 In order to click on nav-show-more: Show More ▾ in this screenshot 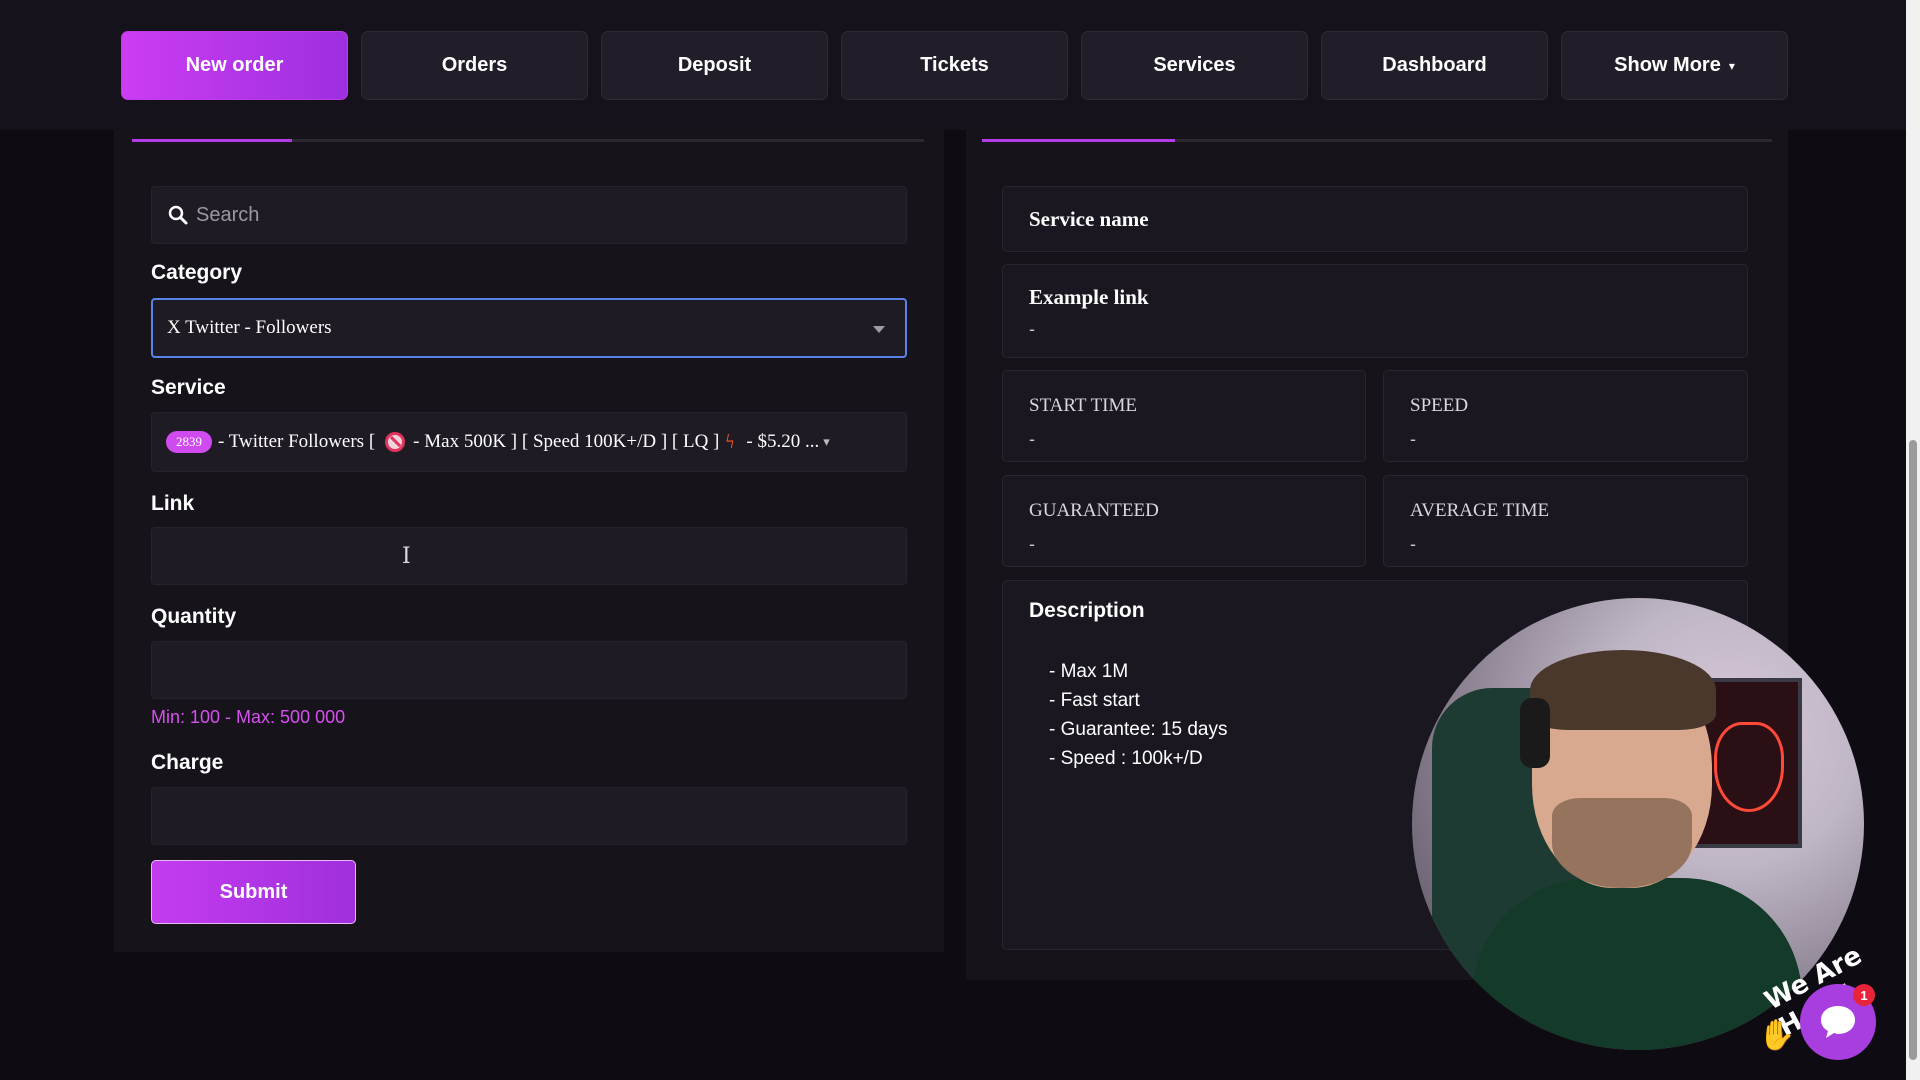, I will do `click(1674, 65)`.